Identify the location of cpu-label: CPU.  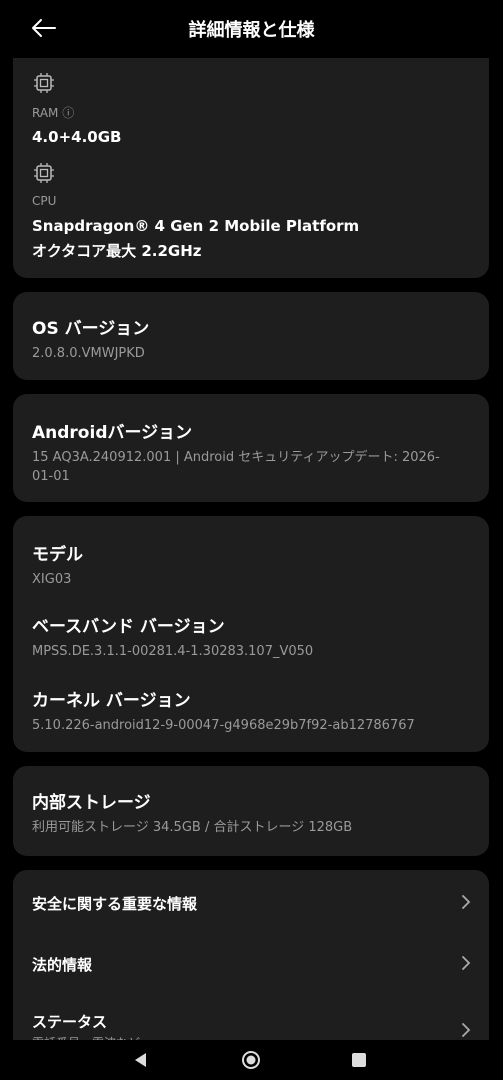
(44, 201).